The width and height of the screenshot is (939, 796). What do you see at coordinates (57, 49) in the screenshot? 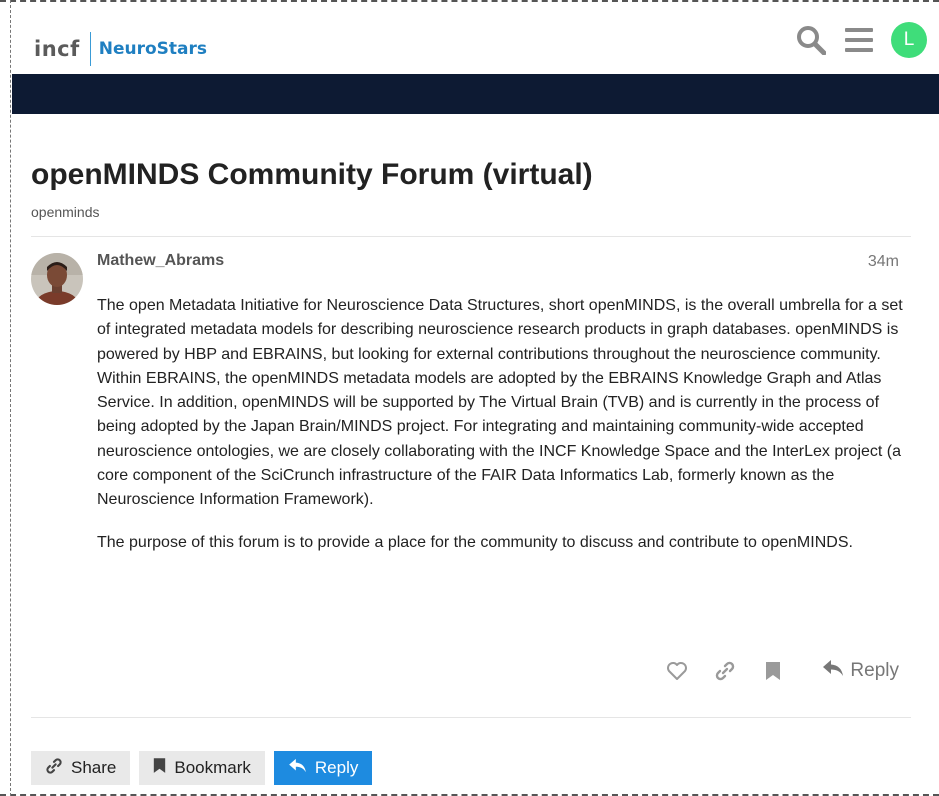
I see `incf-logo-text: incf` at bounding box center [57, 49].